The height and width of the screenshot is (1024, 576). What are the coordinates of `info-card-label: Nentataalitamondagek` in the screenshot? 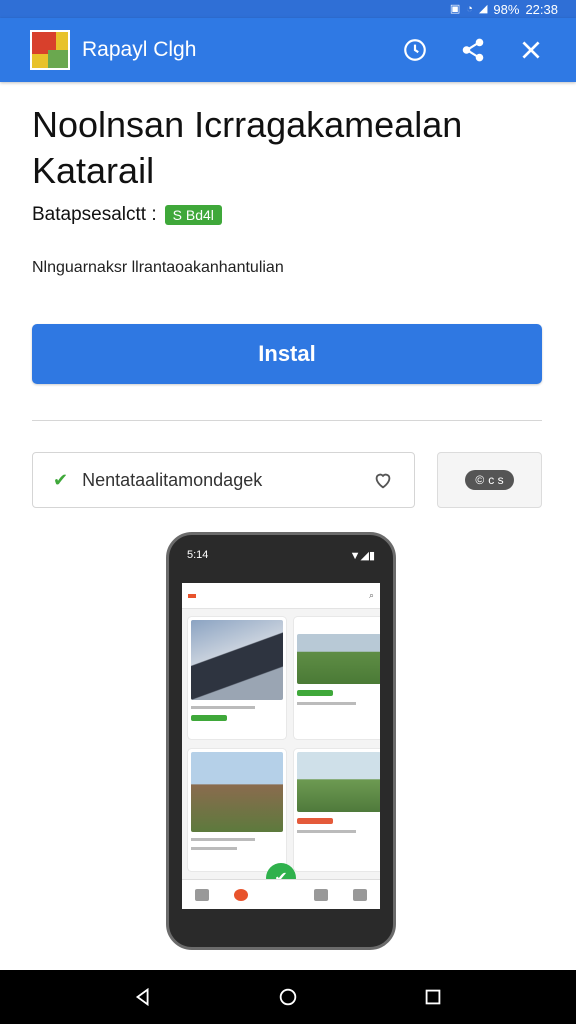 It's located at (172, 479).